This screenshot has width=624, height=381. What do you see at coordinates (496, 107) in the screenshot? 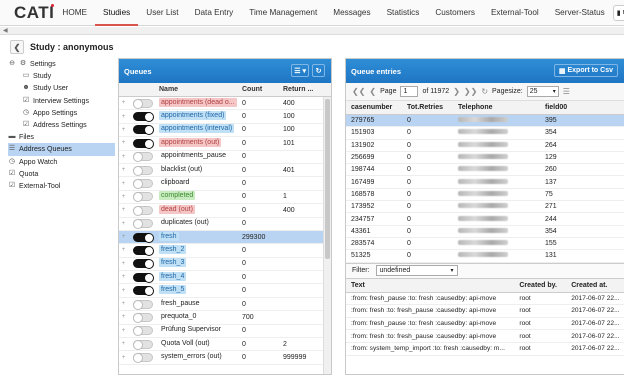
I see `col-telephone: Telephone` at bounding box center [496, 107].